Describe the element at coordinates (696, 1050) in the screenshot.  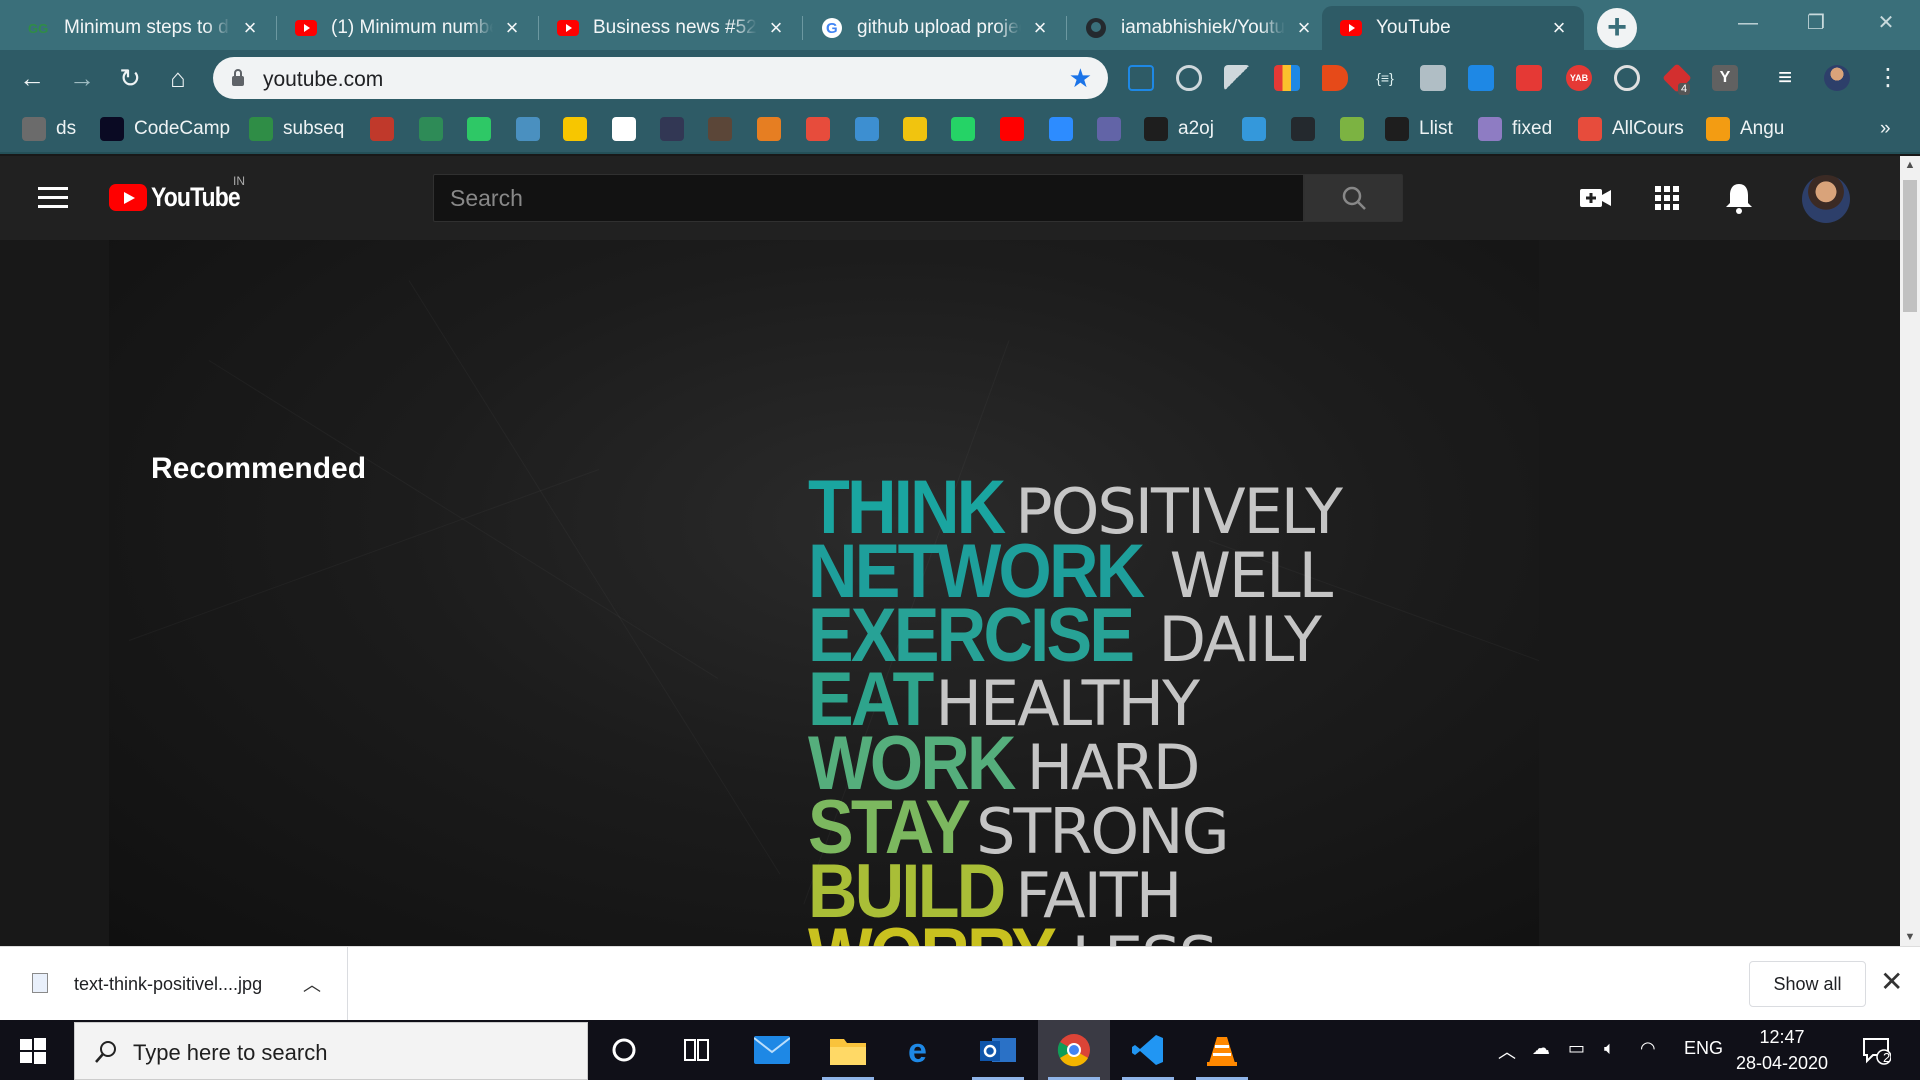
I see `task-view-icon` at that location.